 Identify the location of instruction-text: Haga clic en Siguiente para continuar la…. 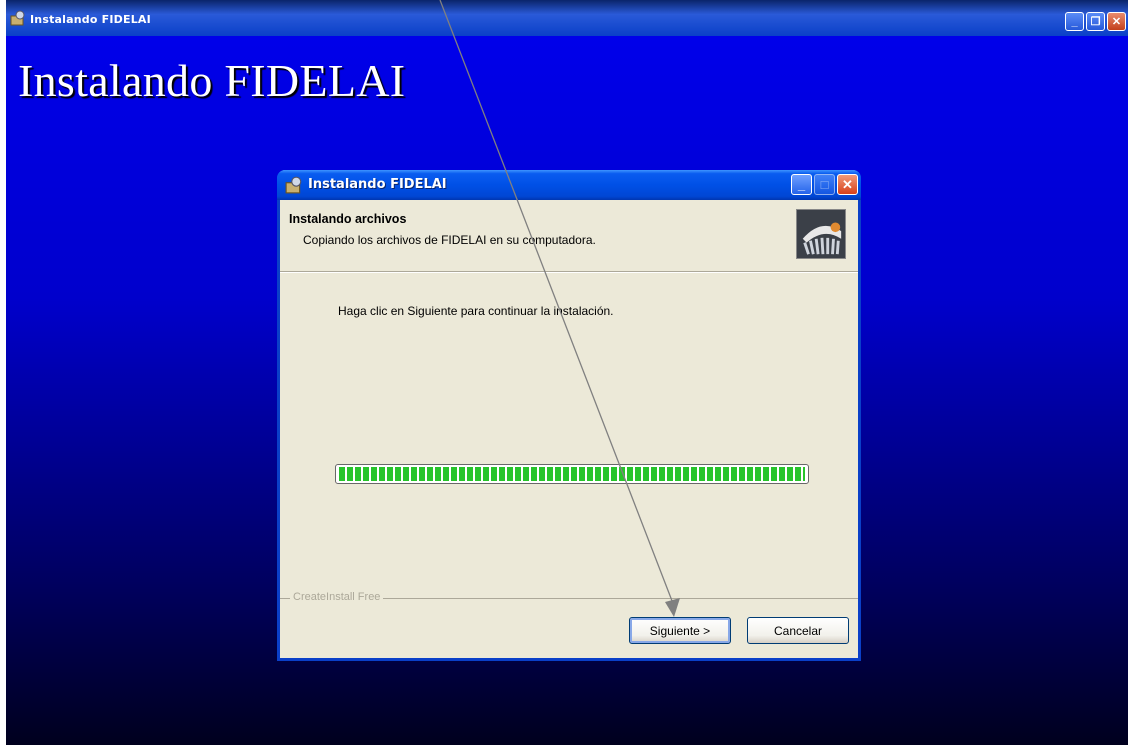
(476, 311).